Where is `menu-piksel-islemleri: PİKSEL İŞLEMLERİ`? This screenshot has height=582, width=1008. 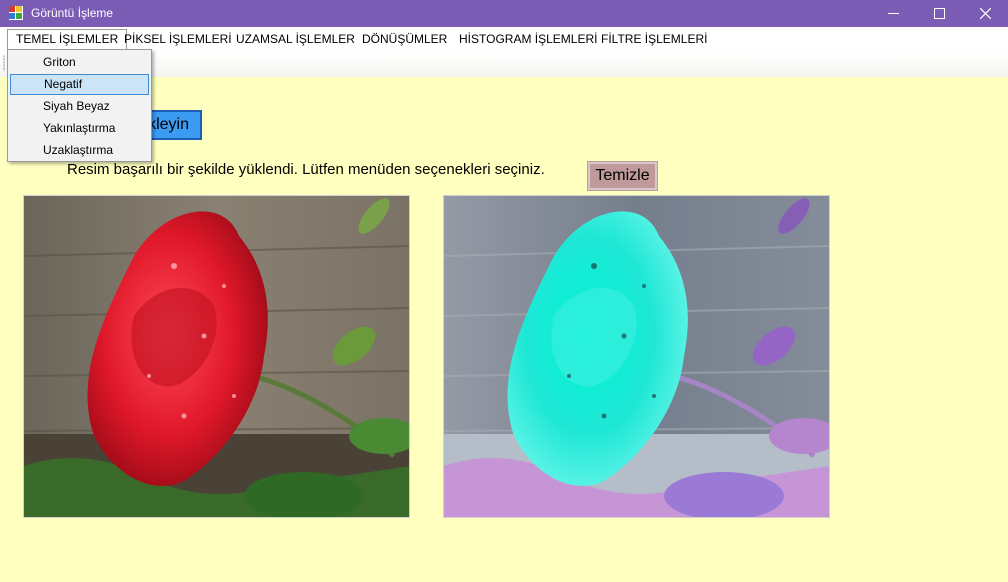
menu-piksel-islemleri: PİKSEL İŞLEMLERİ is located at coordinates (178, 39).